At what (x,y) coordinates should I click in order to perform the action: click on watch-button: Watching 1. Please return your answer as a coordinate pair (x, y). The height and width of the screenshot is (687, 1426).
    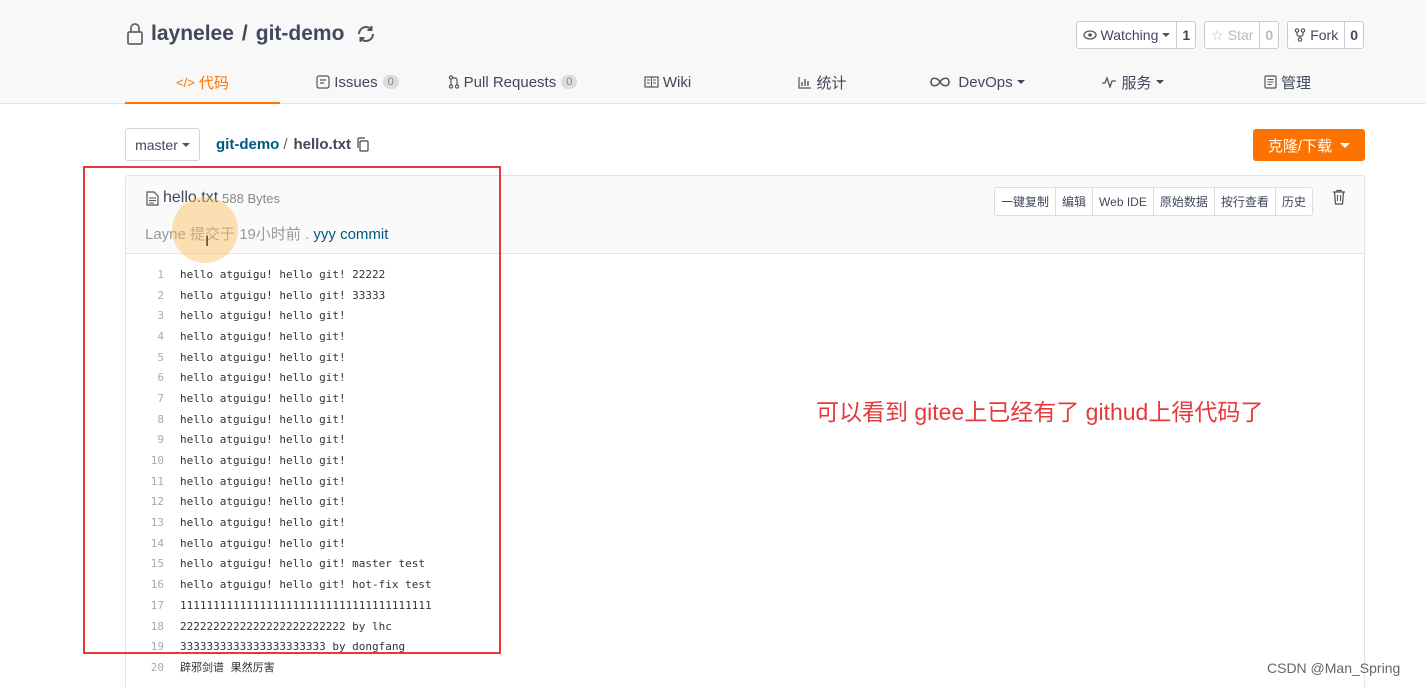
    Looking at the image, I should click on (1136, 35).